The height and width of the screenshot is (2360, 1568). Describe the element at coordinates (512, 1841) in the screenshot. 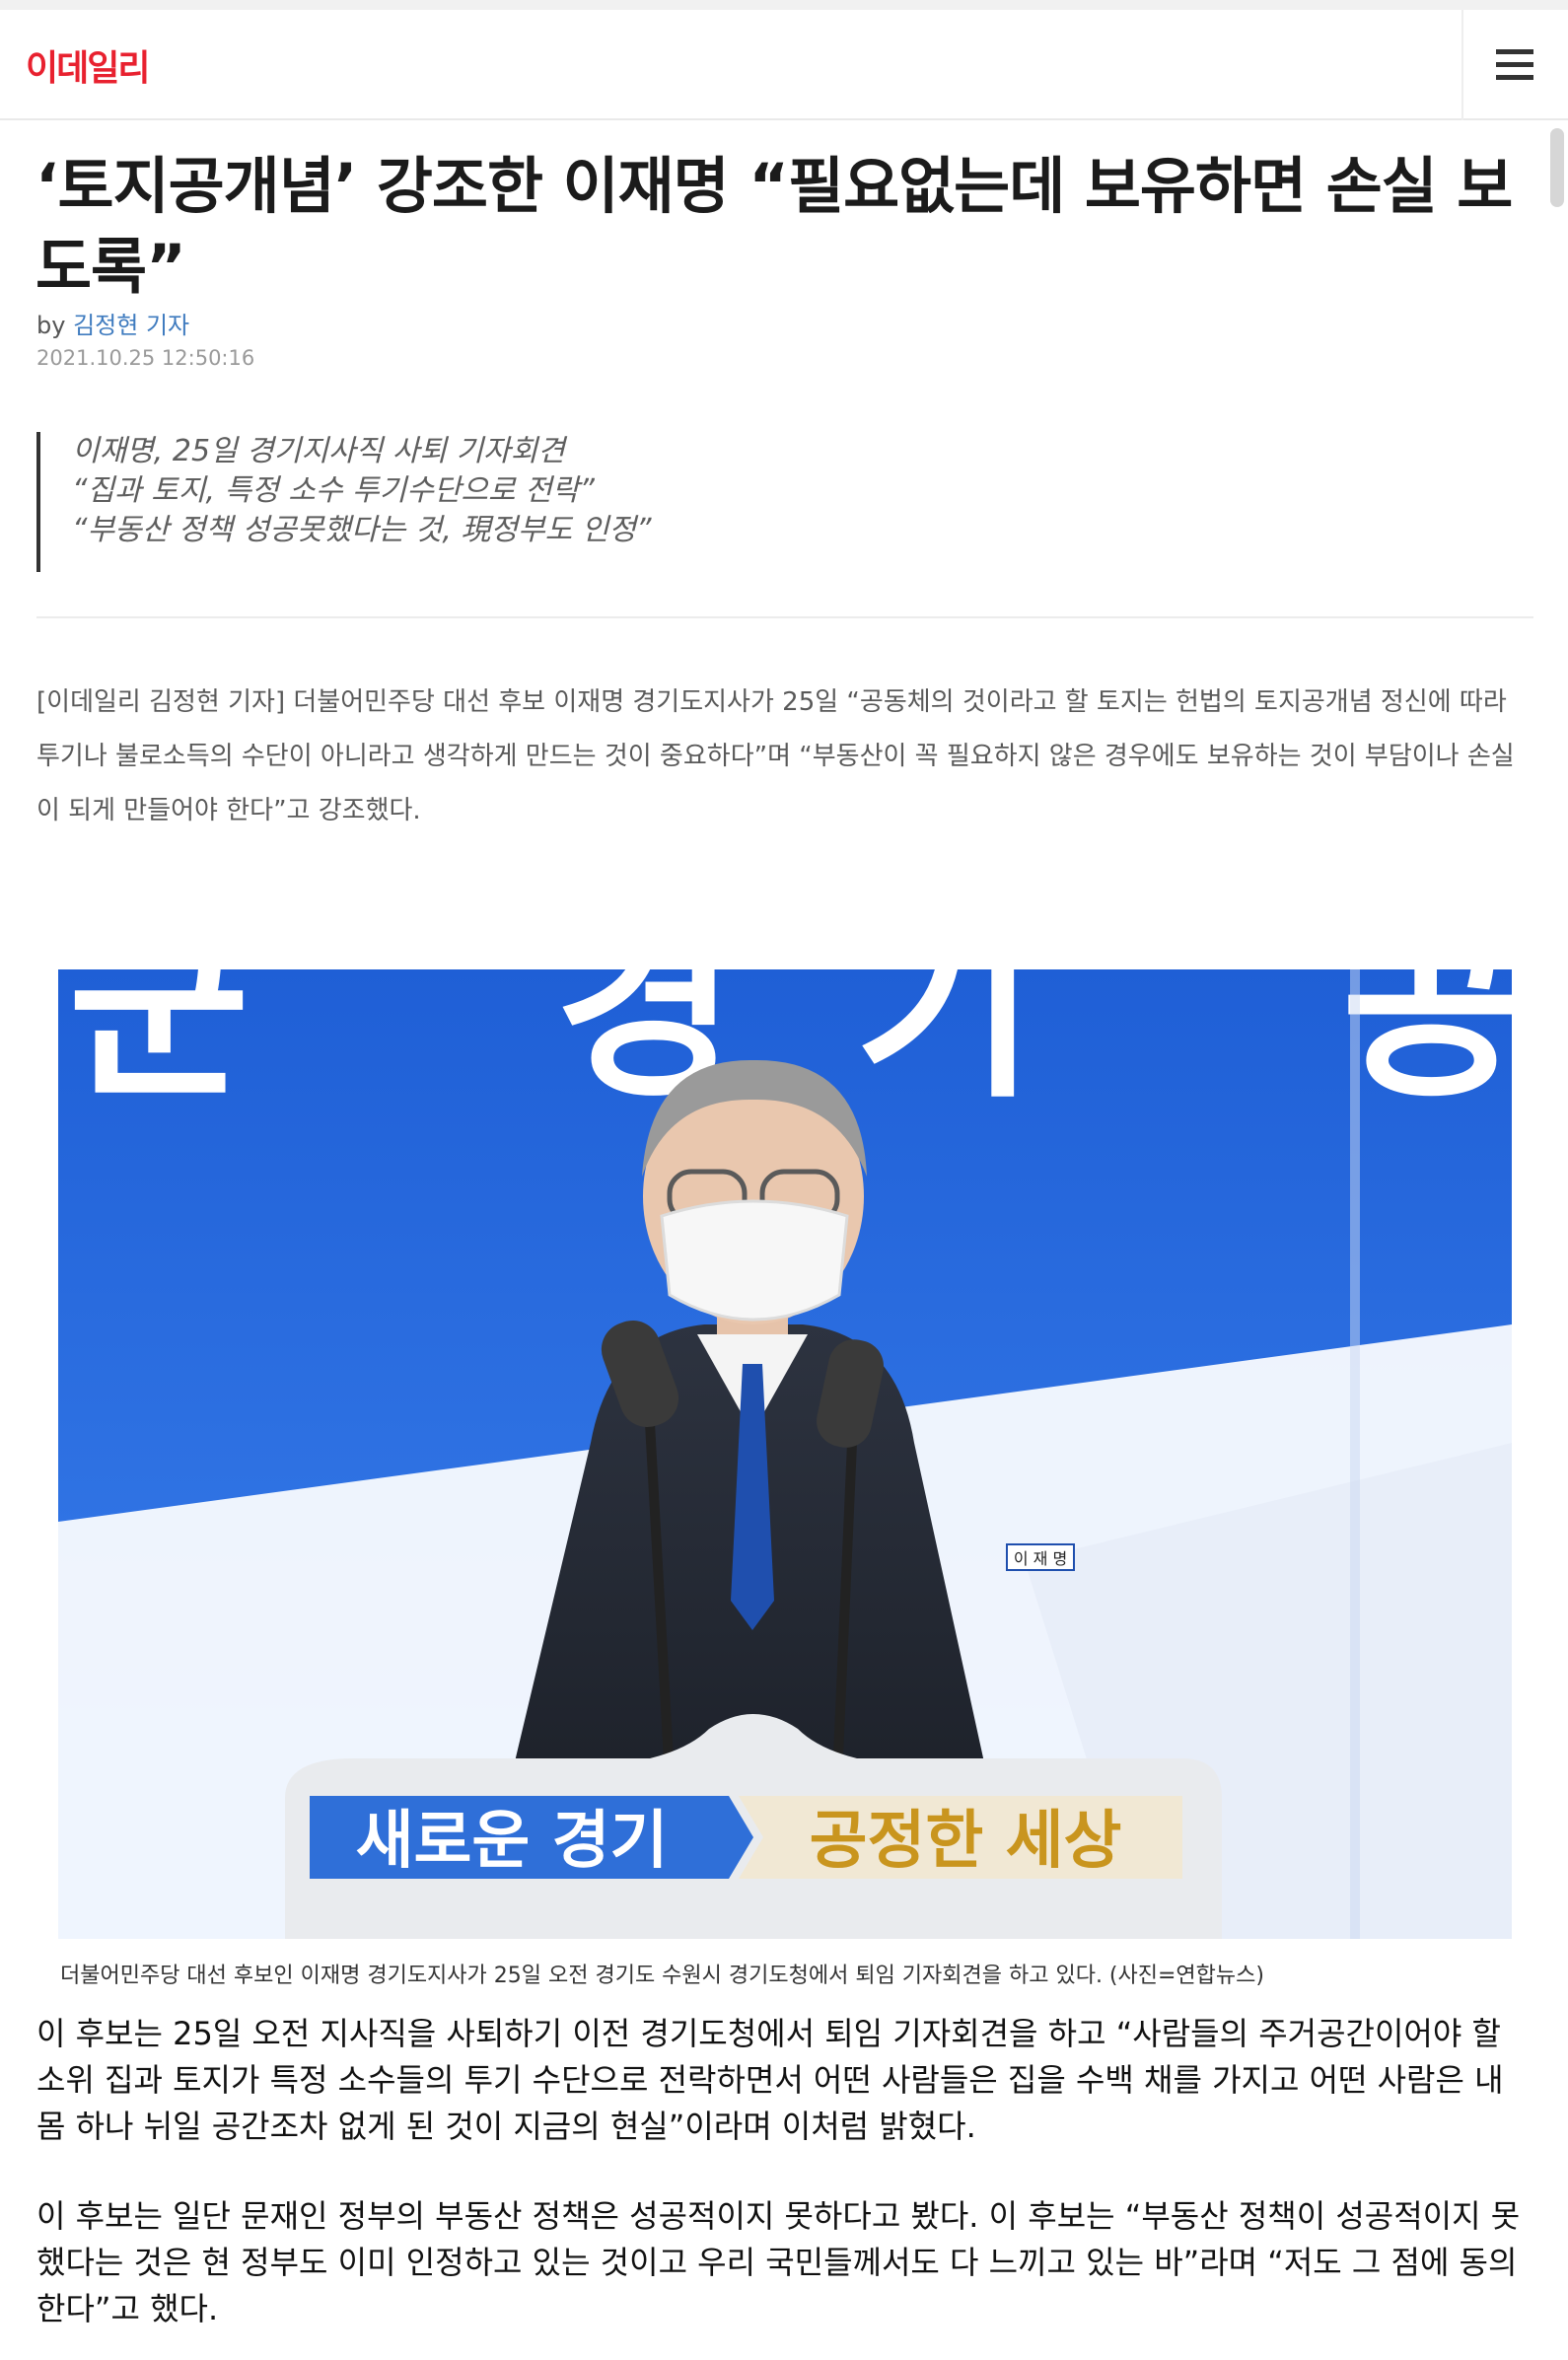

I see `podium-slogan-left: 새로운 경기` at that location.